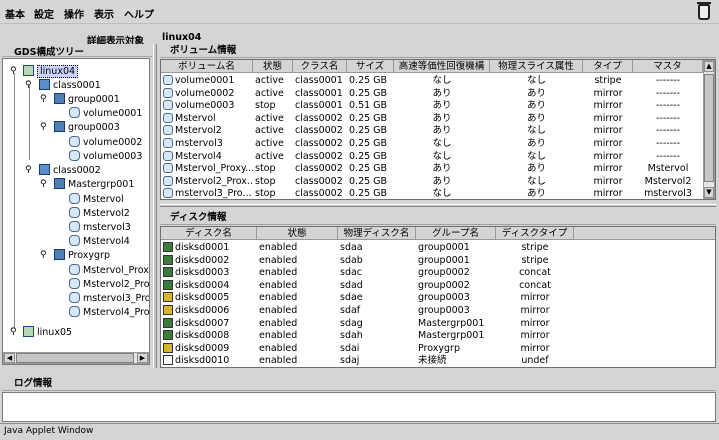 This screenshot has height=440, width=719. Describe the element at coordinates (535, 361) in the screenshot. I see `disk-cell: undef` at that location.